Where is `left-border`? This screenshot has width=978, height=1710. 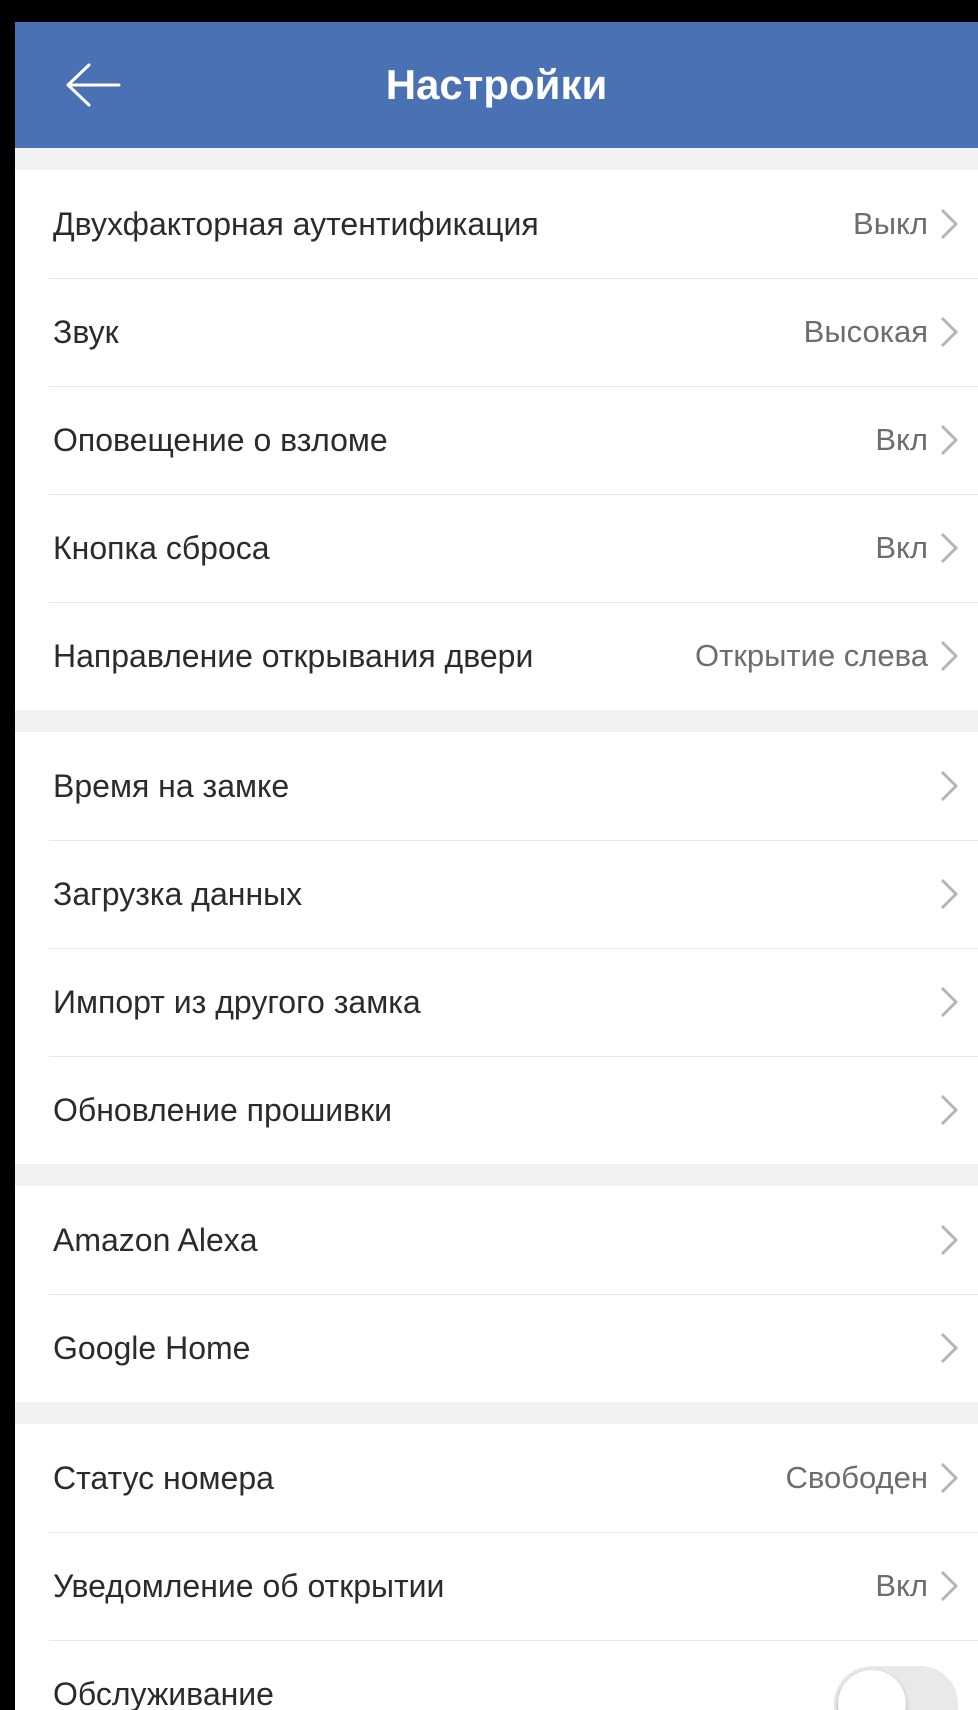
left-border is located at coordinates (7, 855).